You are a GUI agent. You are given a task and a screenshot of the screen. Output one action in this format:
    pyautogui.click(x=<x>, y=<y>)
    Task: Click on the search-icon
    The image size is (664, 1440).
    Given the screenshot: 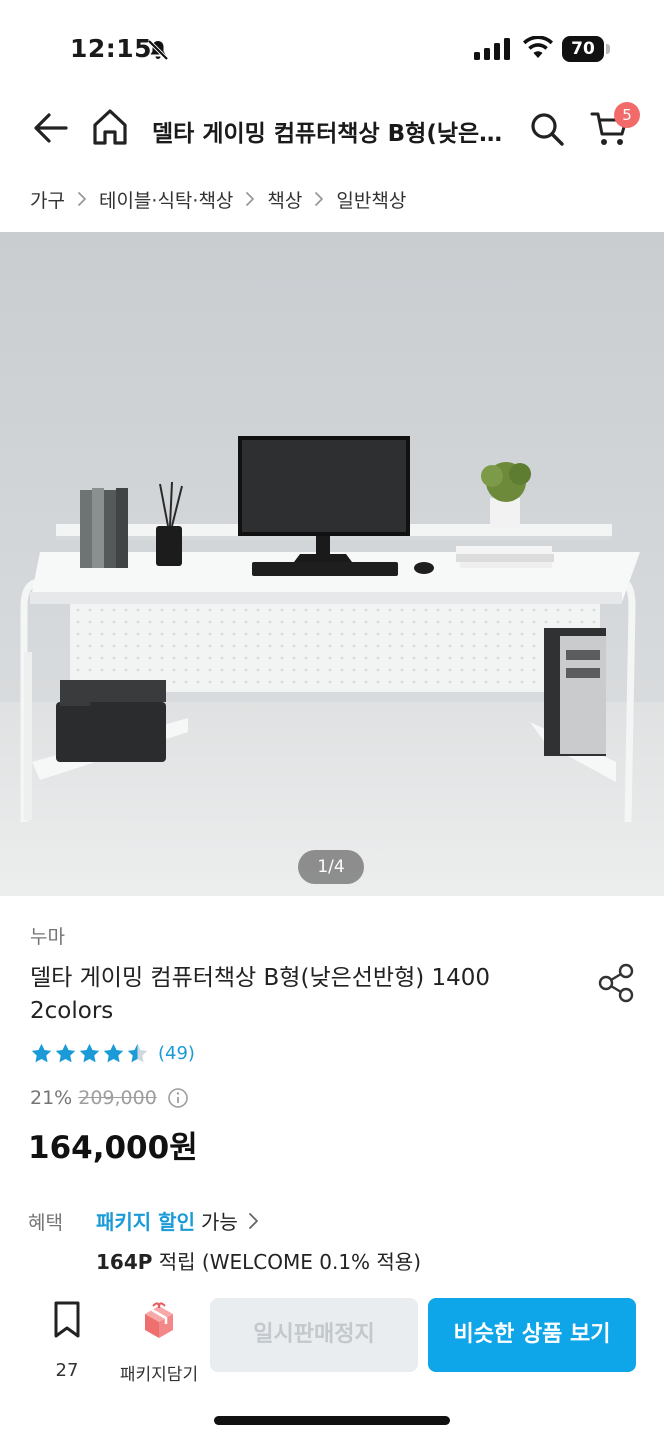 What is the action you would take?
    pyautogui.click(x=547, y=129)
    